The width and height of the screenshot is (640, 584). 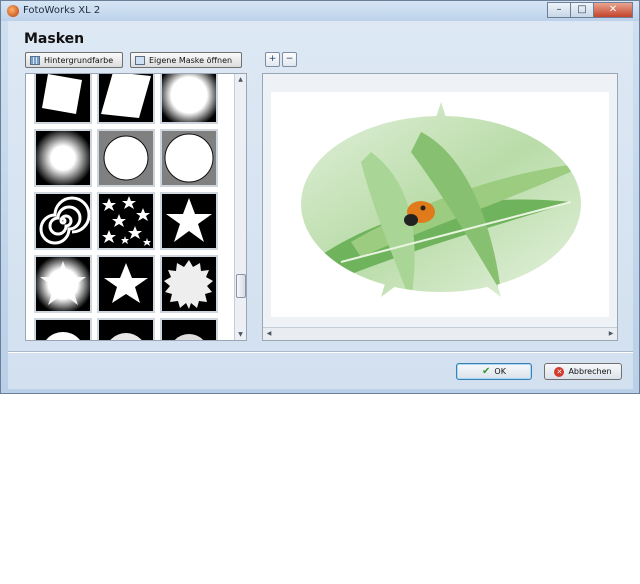 I want to click on cancel-button: ✕ Abbrechen, so click(x=583, y=371).